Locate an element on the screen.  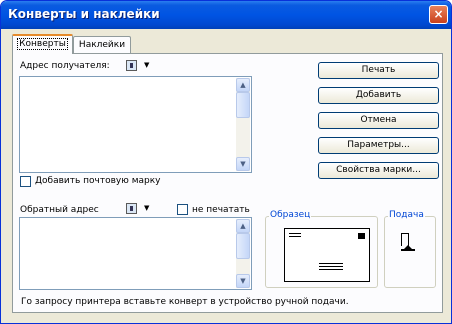
close-icon: × is located at coordinates (438, 14).